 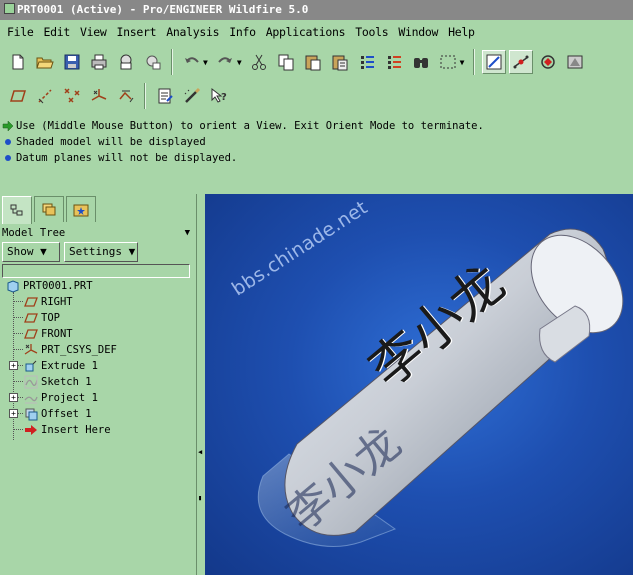 I want to click on extrude-icon, so click(x=31, y=366).